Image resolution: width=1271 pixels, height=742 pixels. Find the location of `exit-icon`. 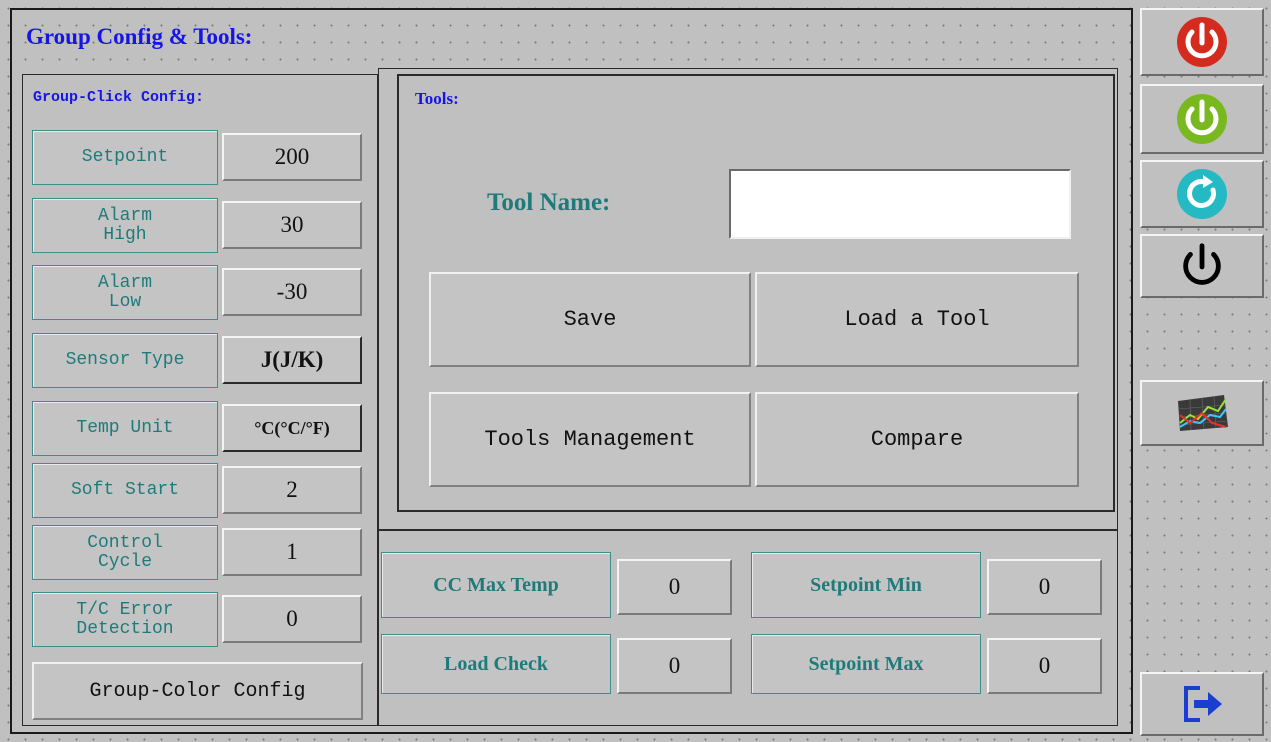

exit-icon is located at coordinates (1203, 704).